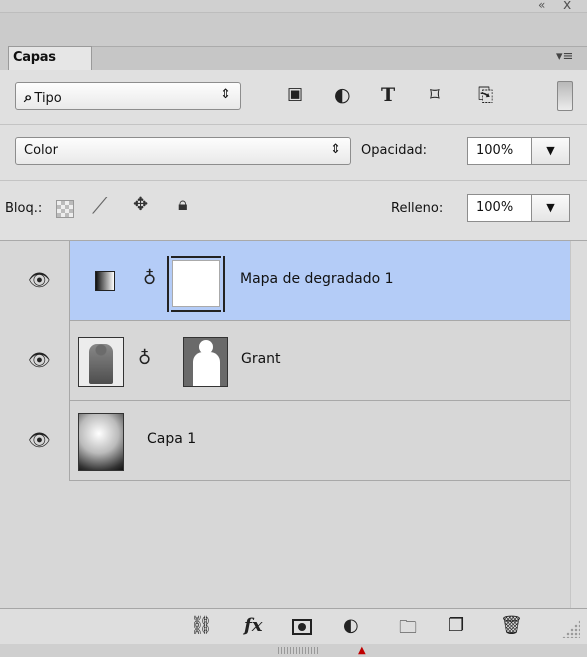  Describe the element at coordinates (293, 6) in the screenshot. I see `panel-titlebar: « x` at that location.